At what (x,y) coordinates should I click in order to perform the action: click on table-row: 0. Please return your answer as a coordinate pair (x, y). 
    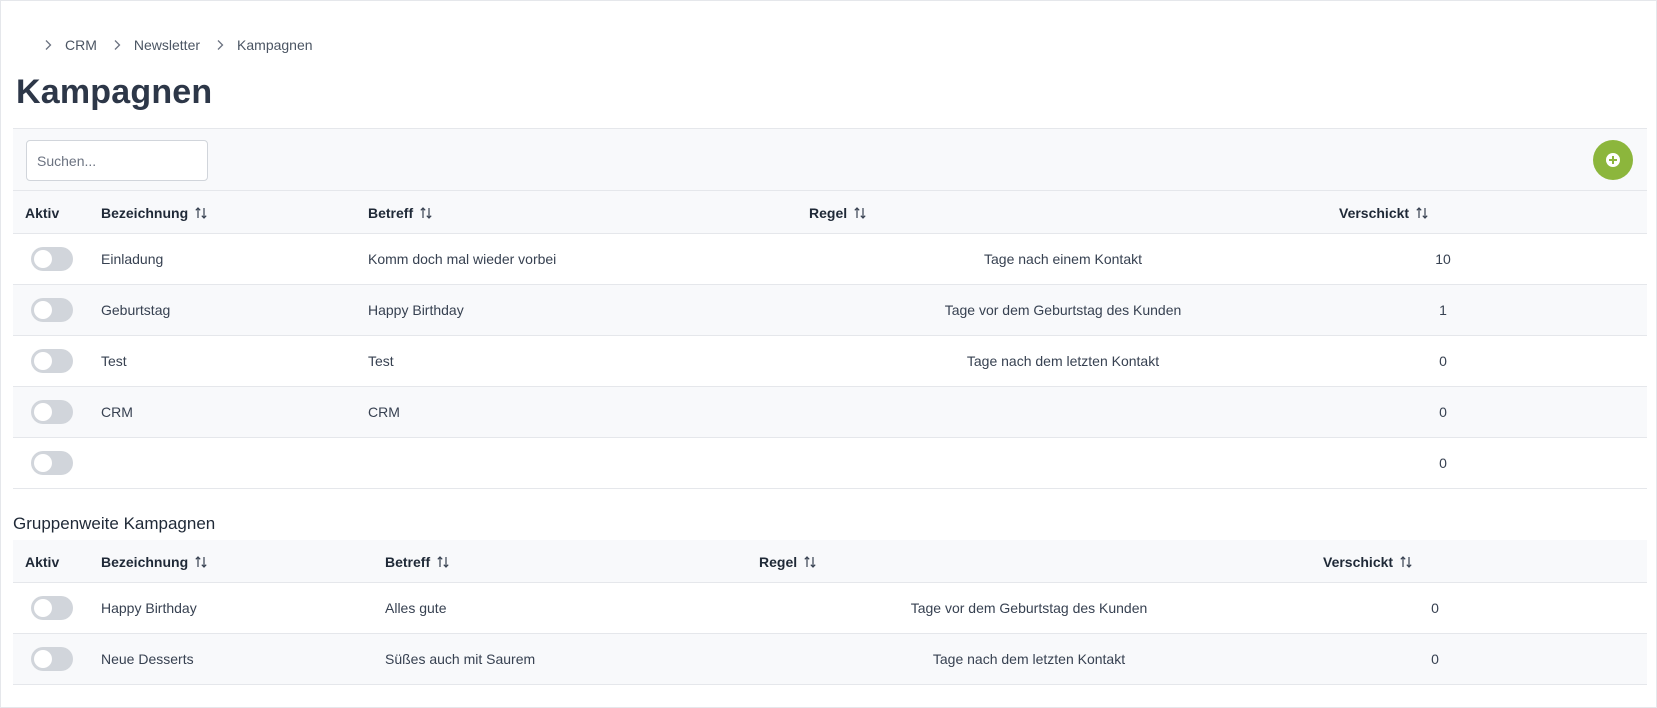
    Looking at the image, I should click on (830, 463).